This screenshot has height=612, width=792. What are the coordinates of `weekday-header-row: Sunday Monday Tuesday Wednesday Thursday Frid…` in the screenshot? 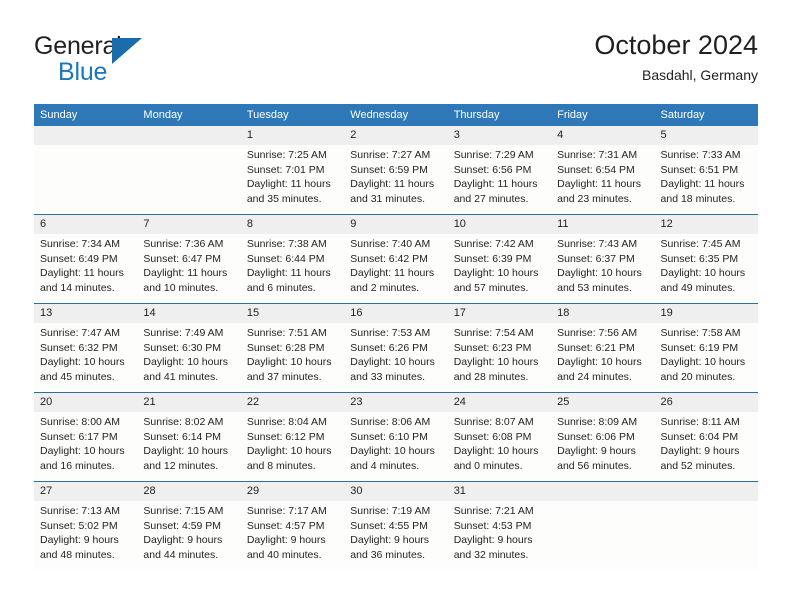 It's located at (396, 115).